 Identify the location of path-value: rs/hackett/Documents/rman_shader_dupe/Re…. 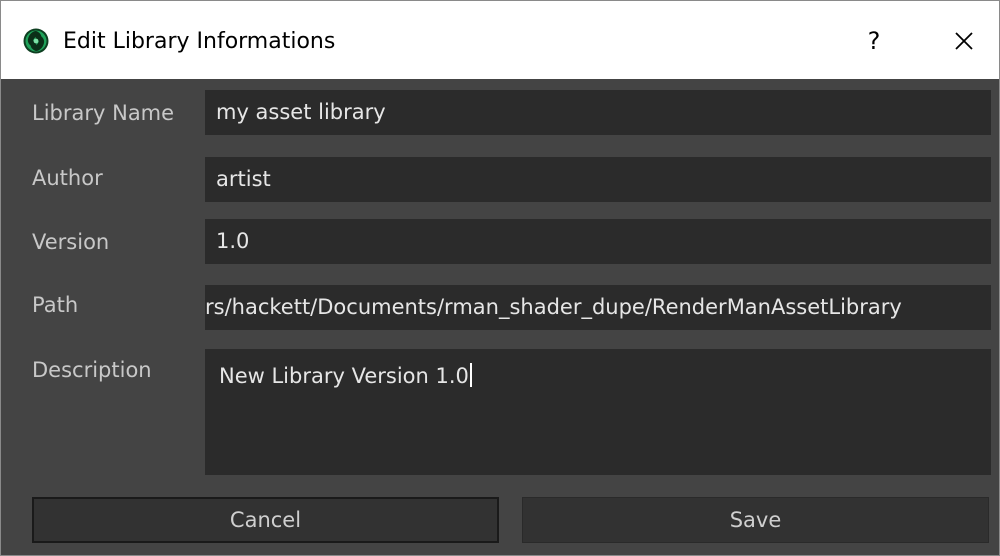
(553, 307).